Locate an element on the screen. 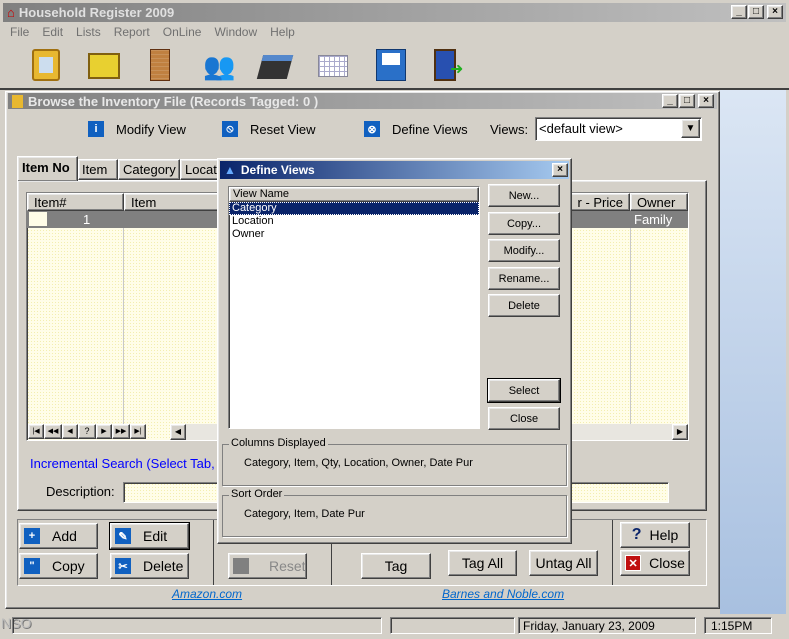 Image resolution: width=789 pixels, height=639 pixels. calendar-icon is located at coordinates (333, 66).